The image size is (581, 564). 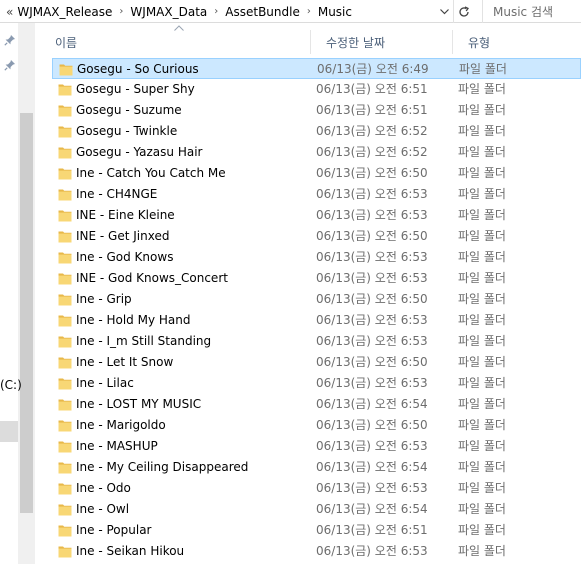 What do you see at coordinates (125, 362) in the screenshot?
I see `file-name: Ine - Let It Snow` at bounding box center [125, 362].